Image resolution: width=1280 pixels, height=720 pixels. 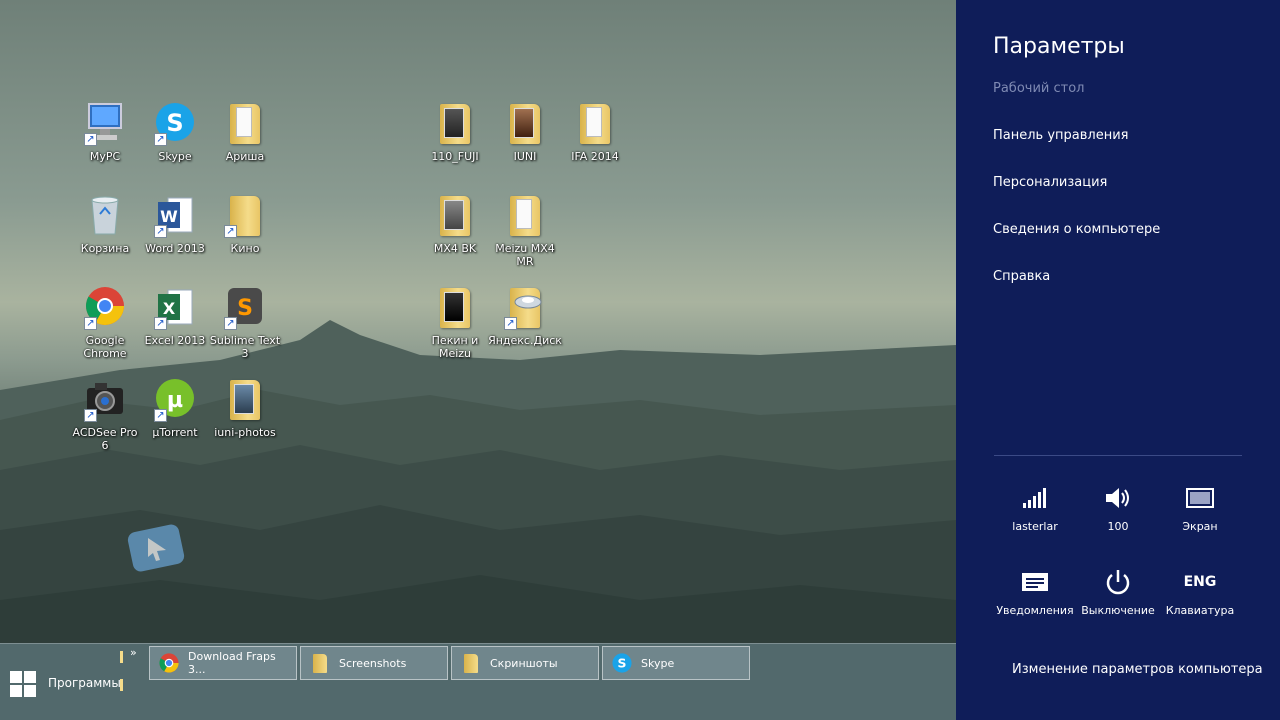 I want to click on desktop-icon-word: W ↗ Word 2013, so click(x=175, y=223).